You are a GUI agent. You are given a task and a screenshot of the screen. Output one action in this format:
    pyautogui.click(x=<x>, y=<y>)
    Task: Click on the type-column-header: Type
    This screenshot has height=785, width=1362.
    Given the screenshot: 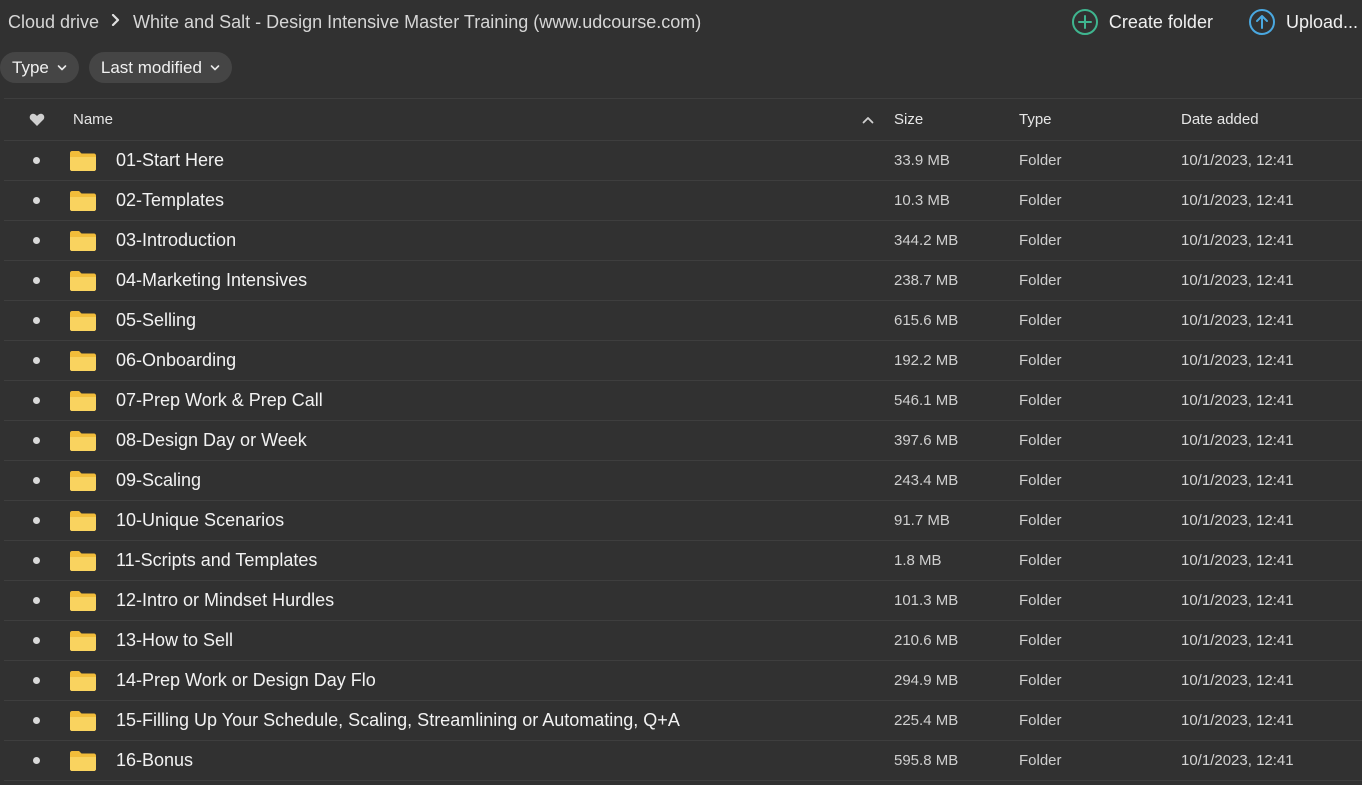 What is the action you would take?
    pyautogui.click(x=1100, y=119)
    